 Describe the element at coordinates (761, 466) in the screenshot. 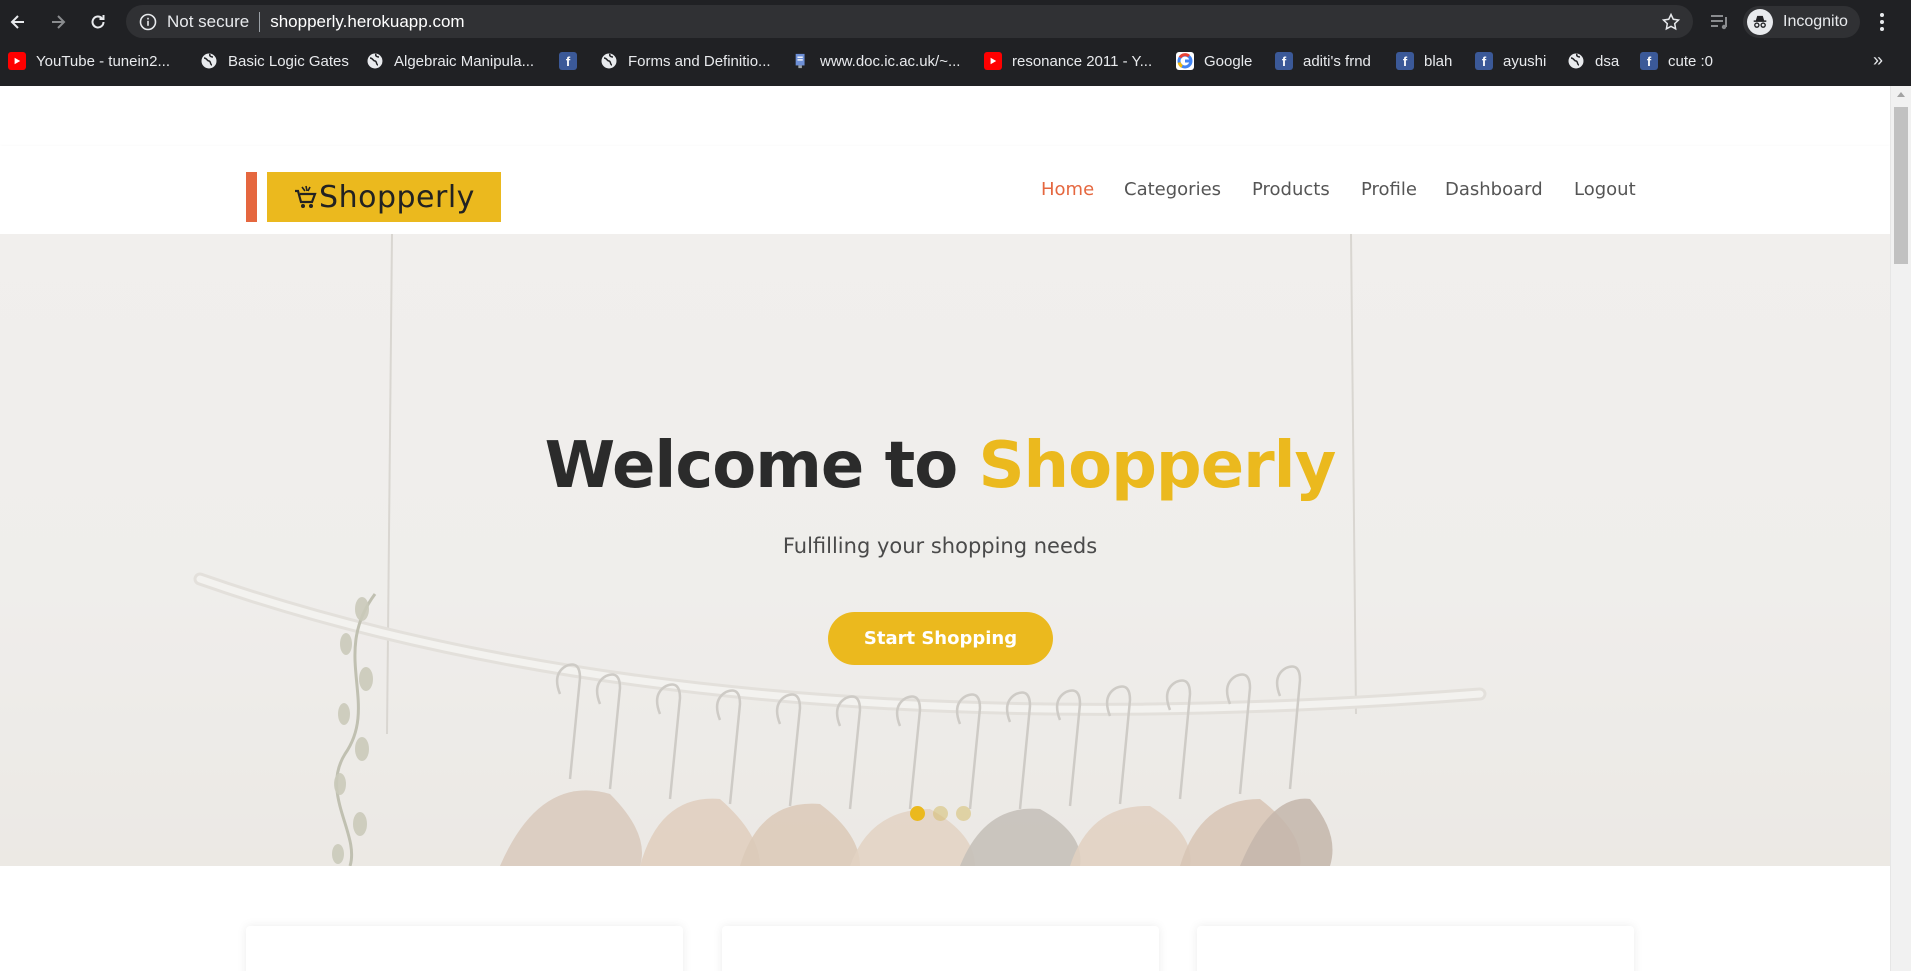

I see `hero-title-prefix: Welcome to` at that location.